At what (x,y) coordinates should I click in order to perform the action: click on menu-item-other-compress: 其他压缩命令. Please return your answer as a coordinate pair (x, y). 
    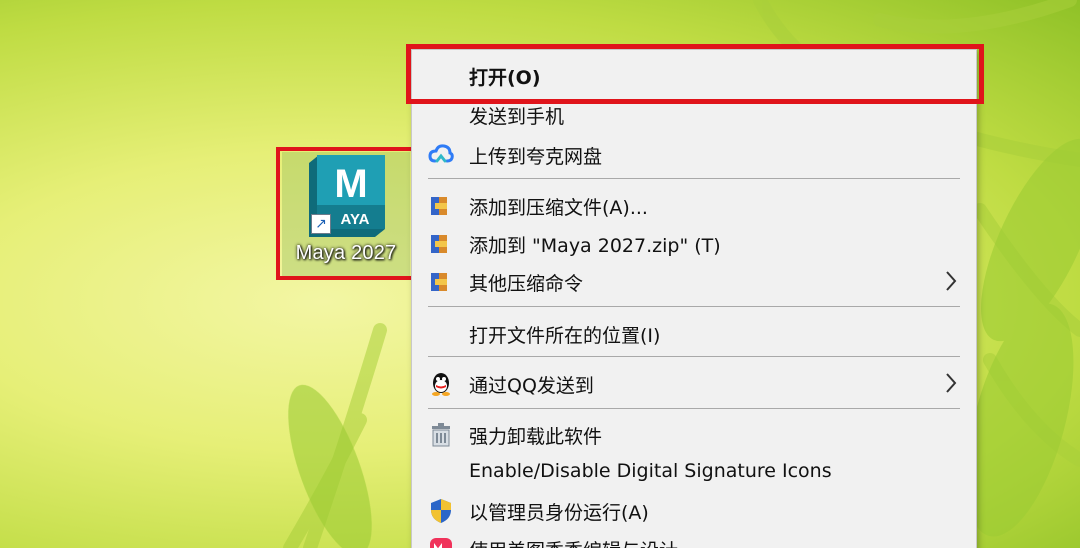
    Looking at the image, I should click on (695, 281).